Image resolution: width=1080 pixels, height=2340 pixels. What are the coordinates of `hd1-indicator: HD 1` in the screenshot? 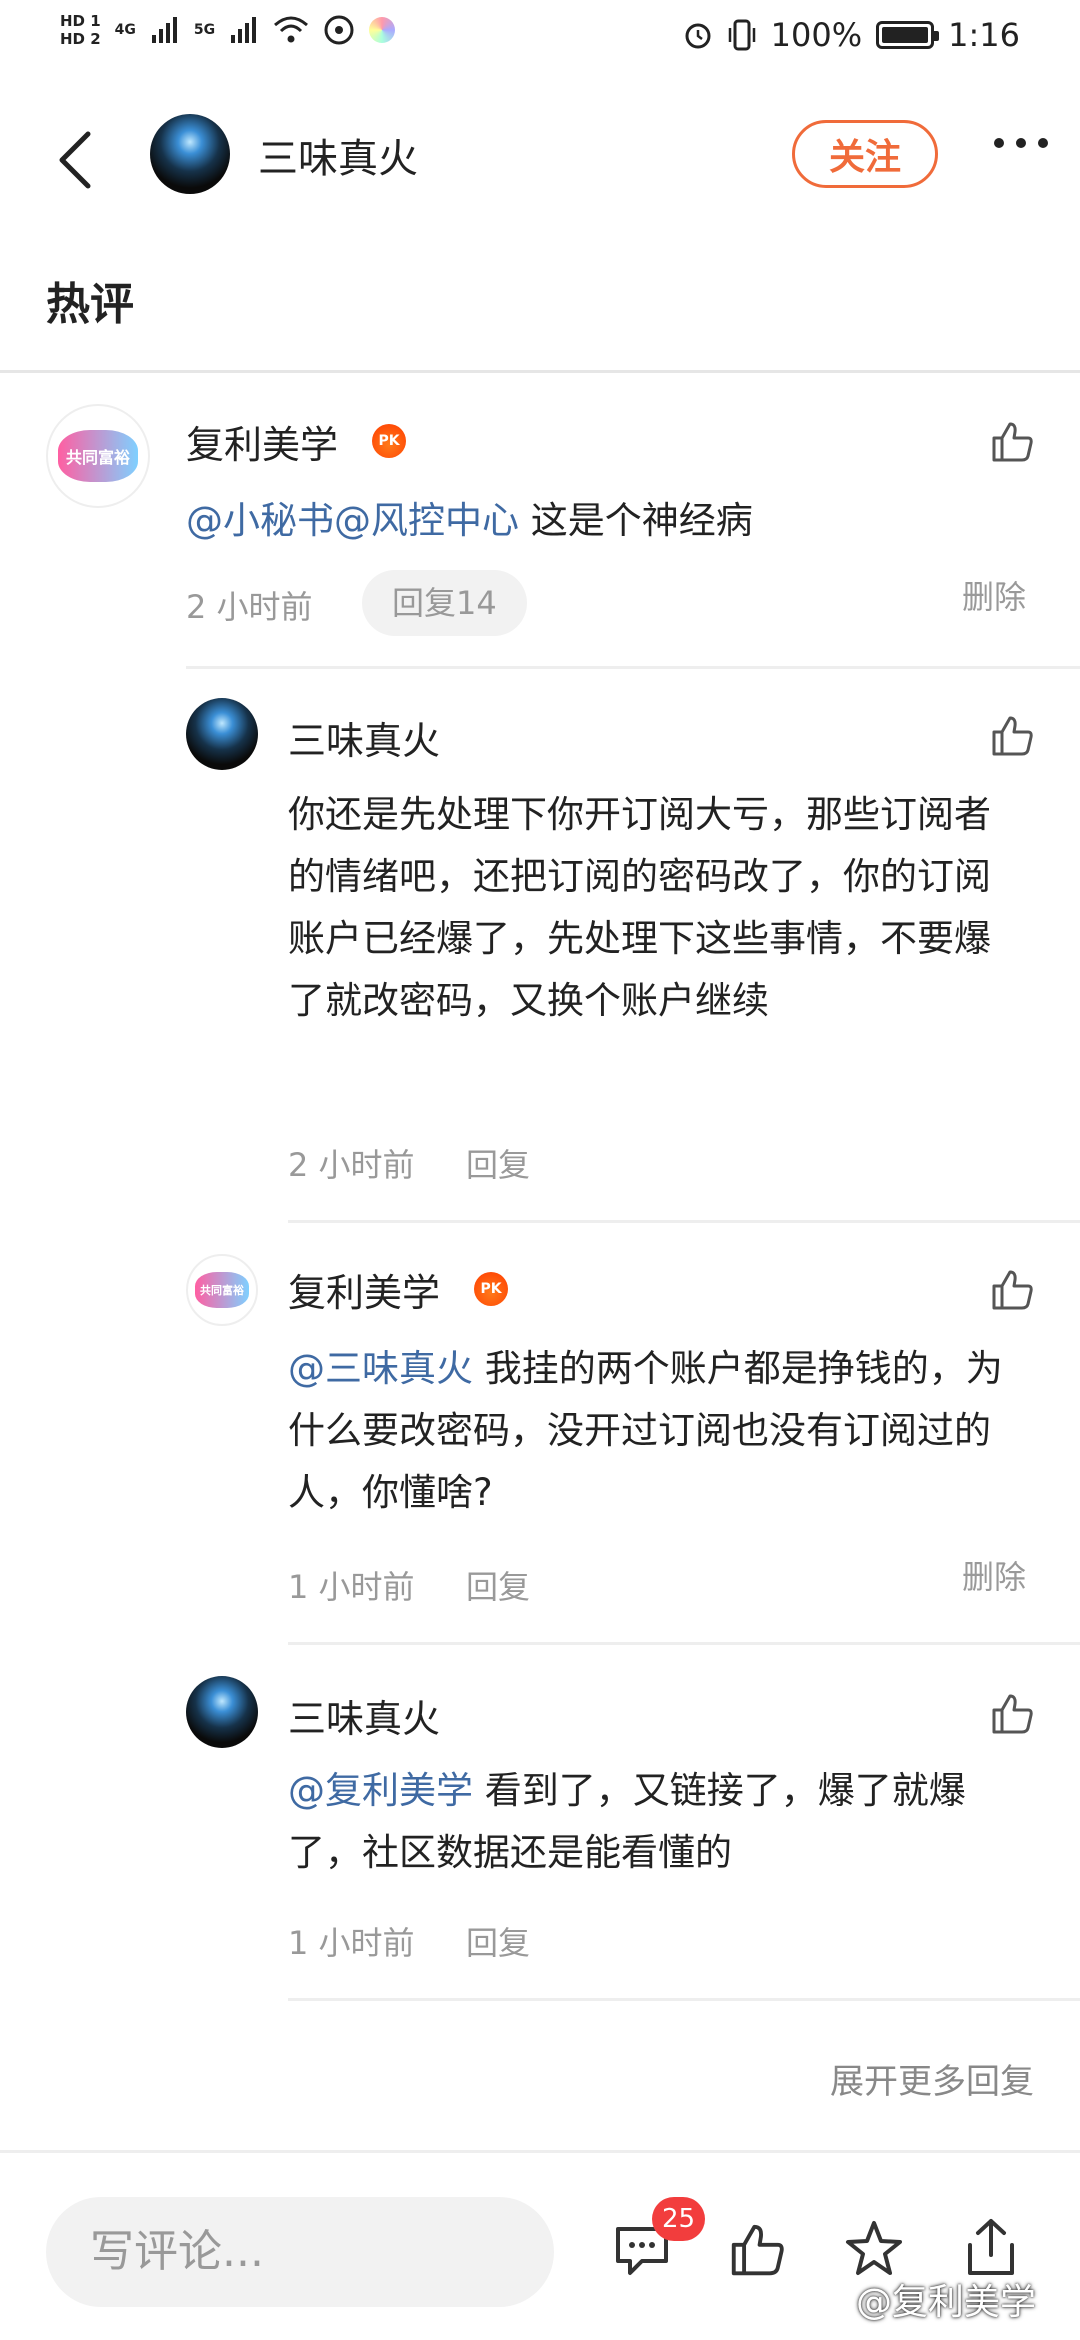 It's located at (80, 21).